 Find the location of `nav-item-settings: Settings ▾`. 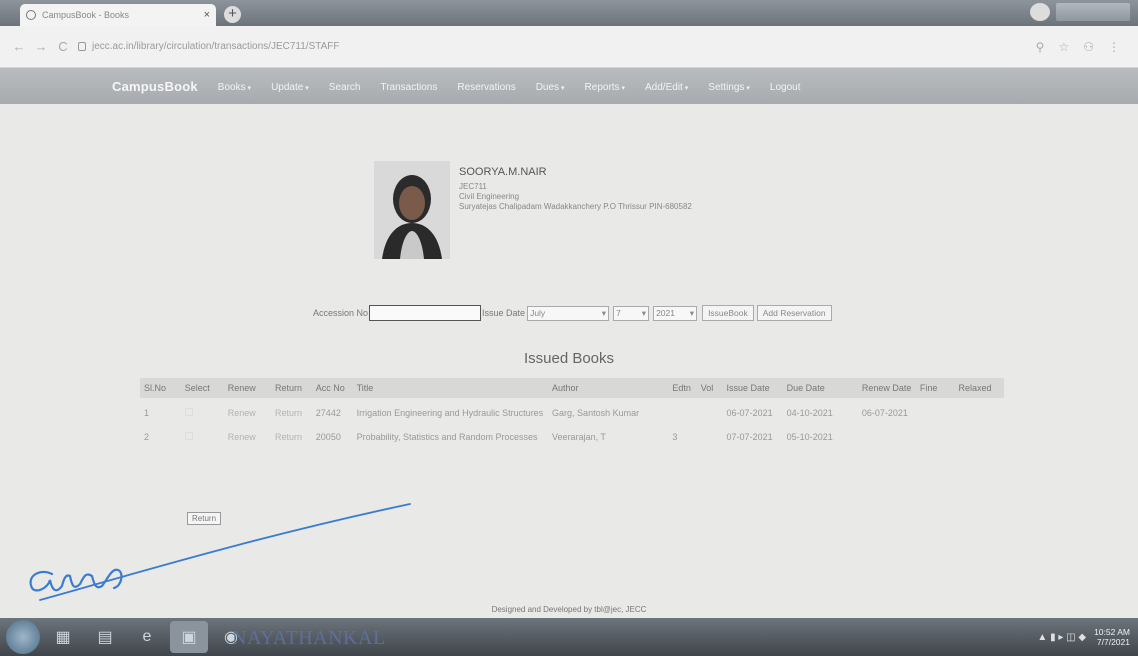

nav-item-settings: Settings ▾ is located at coordinates (729, 87).